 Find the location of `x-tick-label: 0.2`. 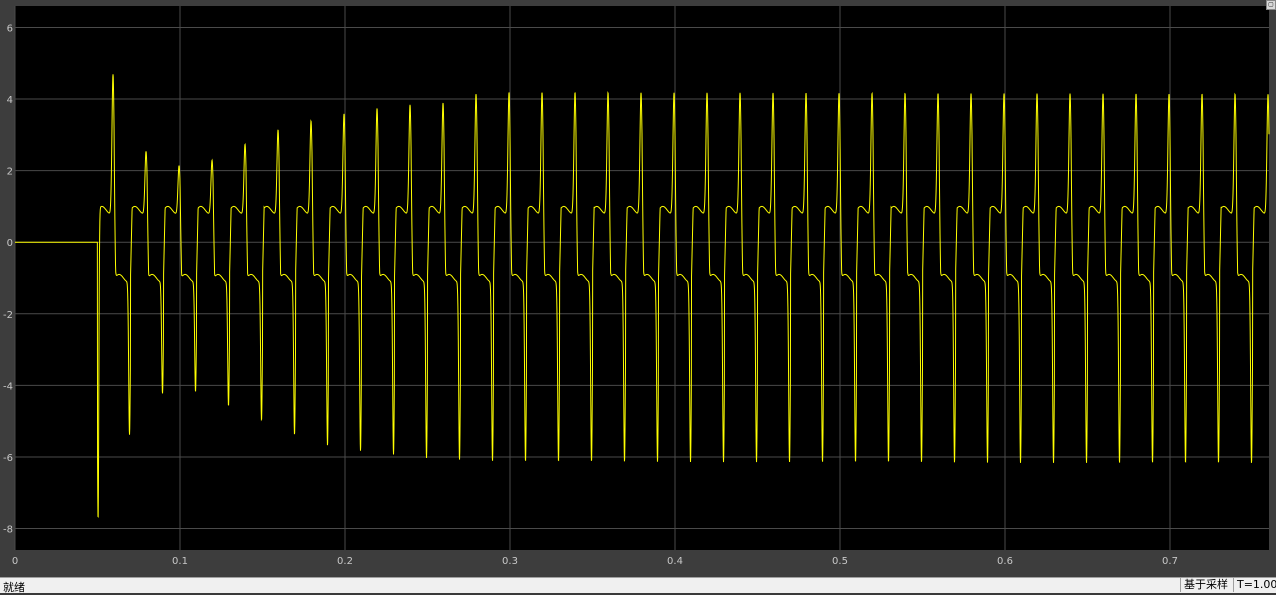

x-tick-label: 0.2 is located at coordinates (345, 561).